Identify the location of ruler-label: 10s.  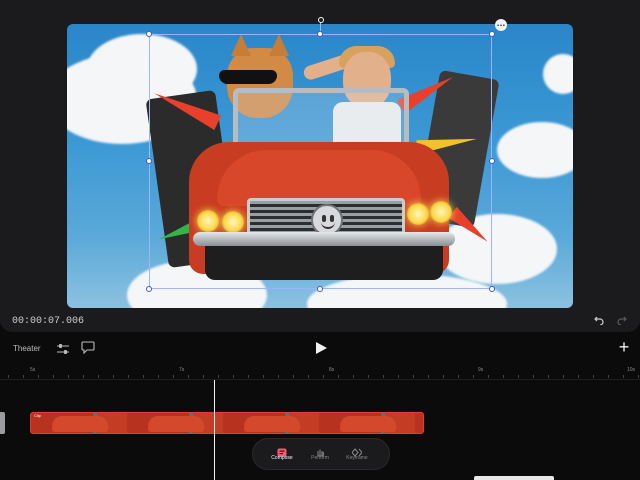
(631, 370).